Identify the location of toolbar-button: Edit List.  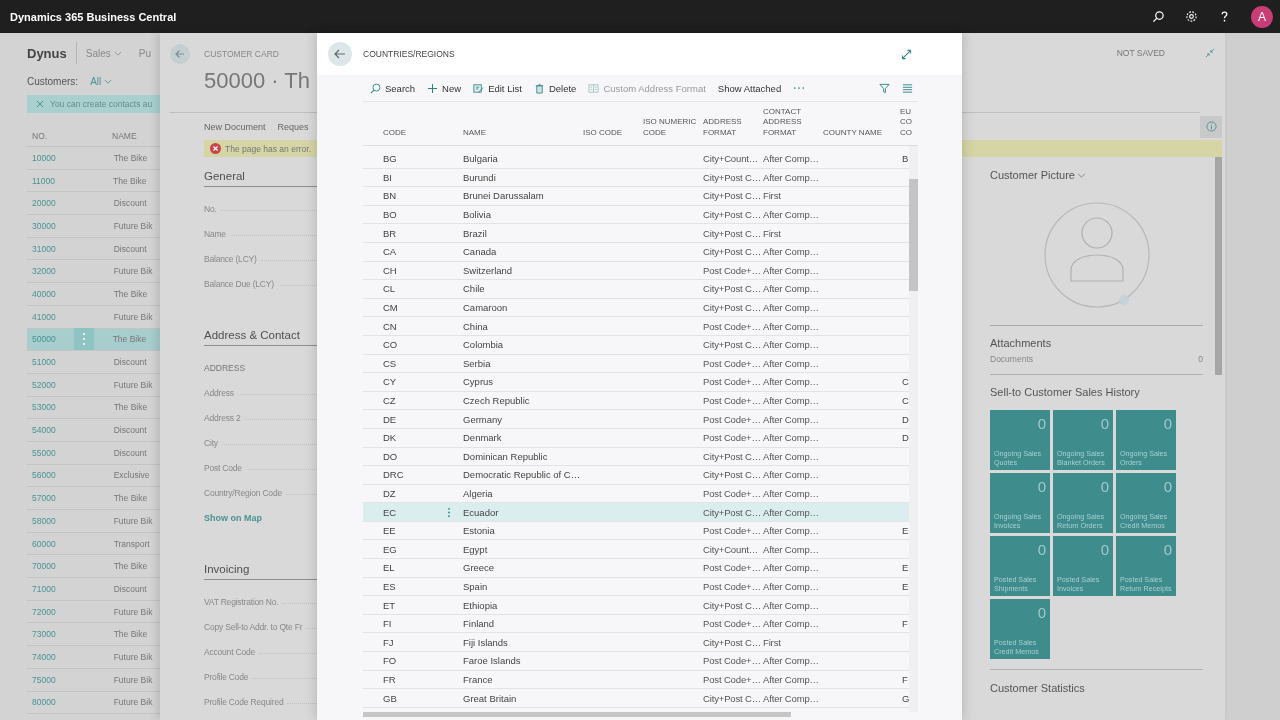
(497, 88).